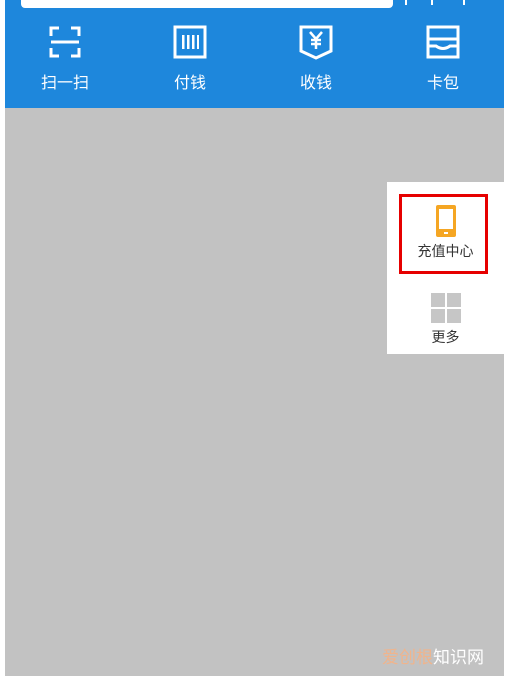 Image resolution: width=506 pixels, height=676 pixels. I want to click on search-input, so click(207, 4).